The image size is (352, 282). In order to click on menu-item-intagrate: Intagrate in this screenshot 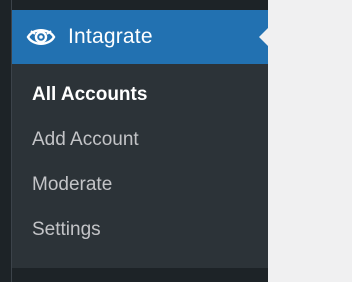, I will do `click(140, 37)`.